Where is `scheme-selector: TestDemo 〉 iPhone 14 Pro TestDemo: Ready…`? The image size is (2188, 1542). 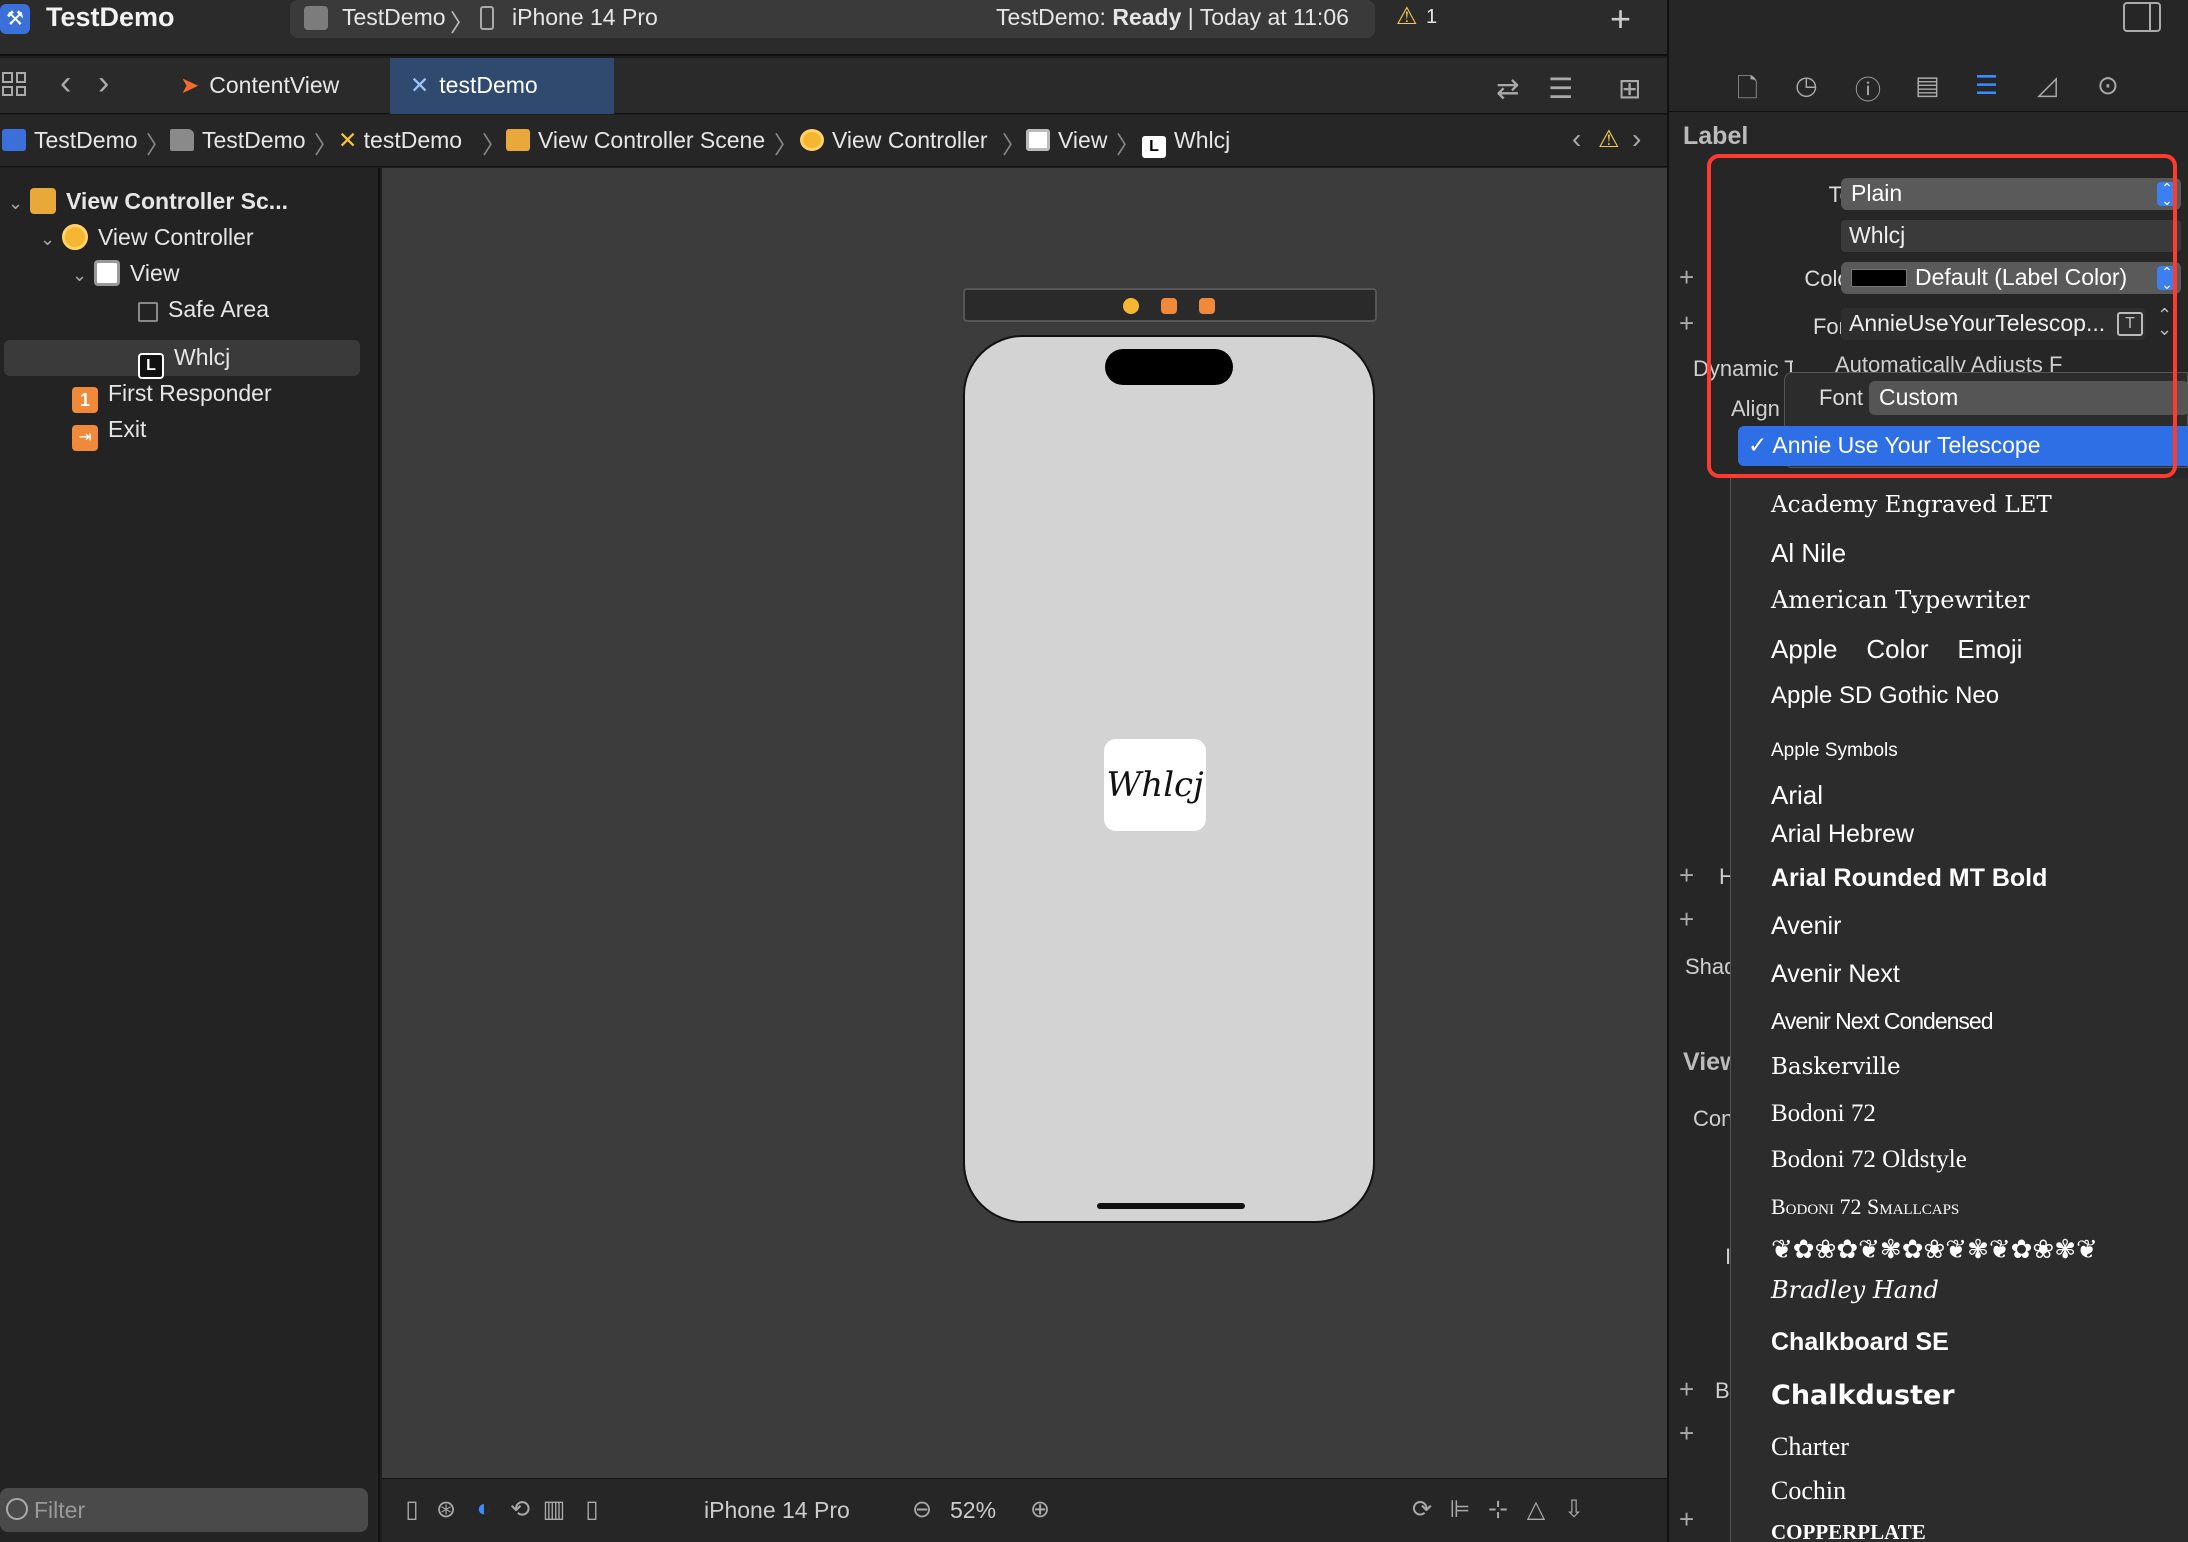 scheme-selector: TestDemo 〉 iPhone 14 Pro TestDemo: Ready… is located at coordinates (863, 19).